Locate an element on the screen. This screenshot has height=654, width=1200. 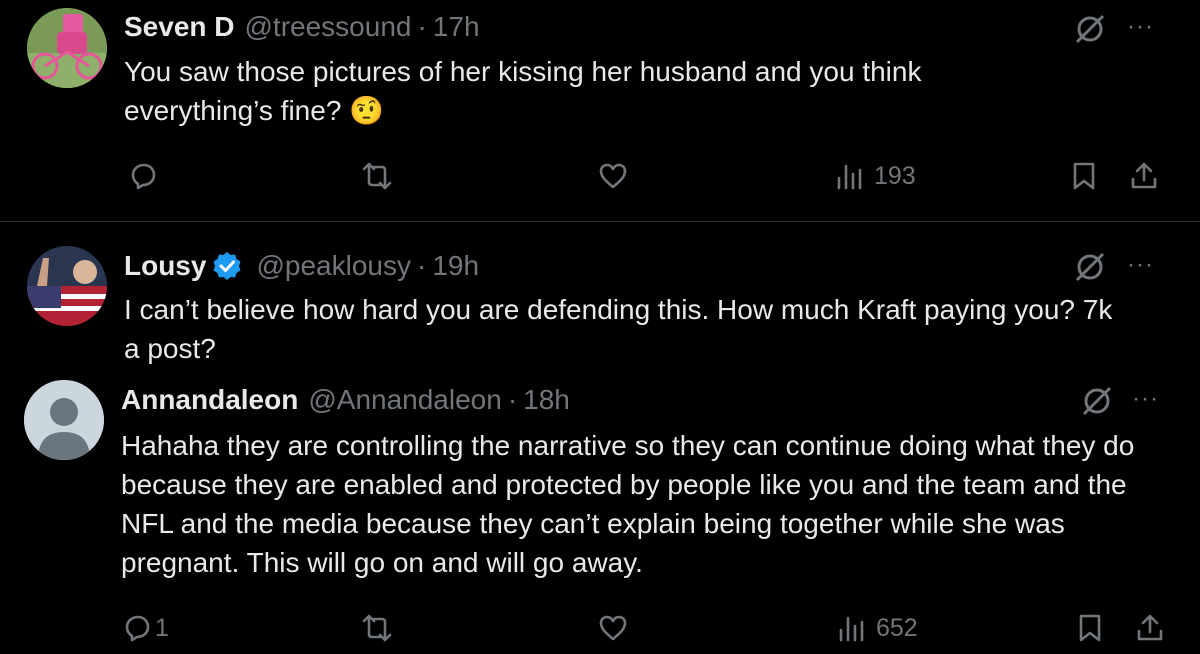
views-count: 652 is located at coordinates (897, 627).